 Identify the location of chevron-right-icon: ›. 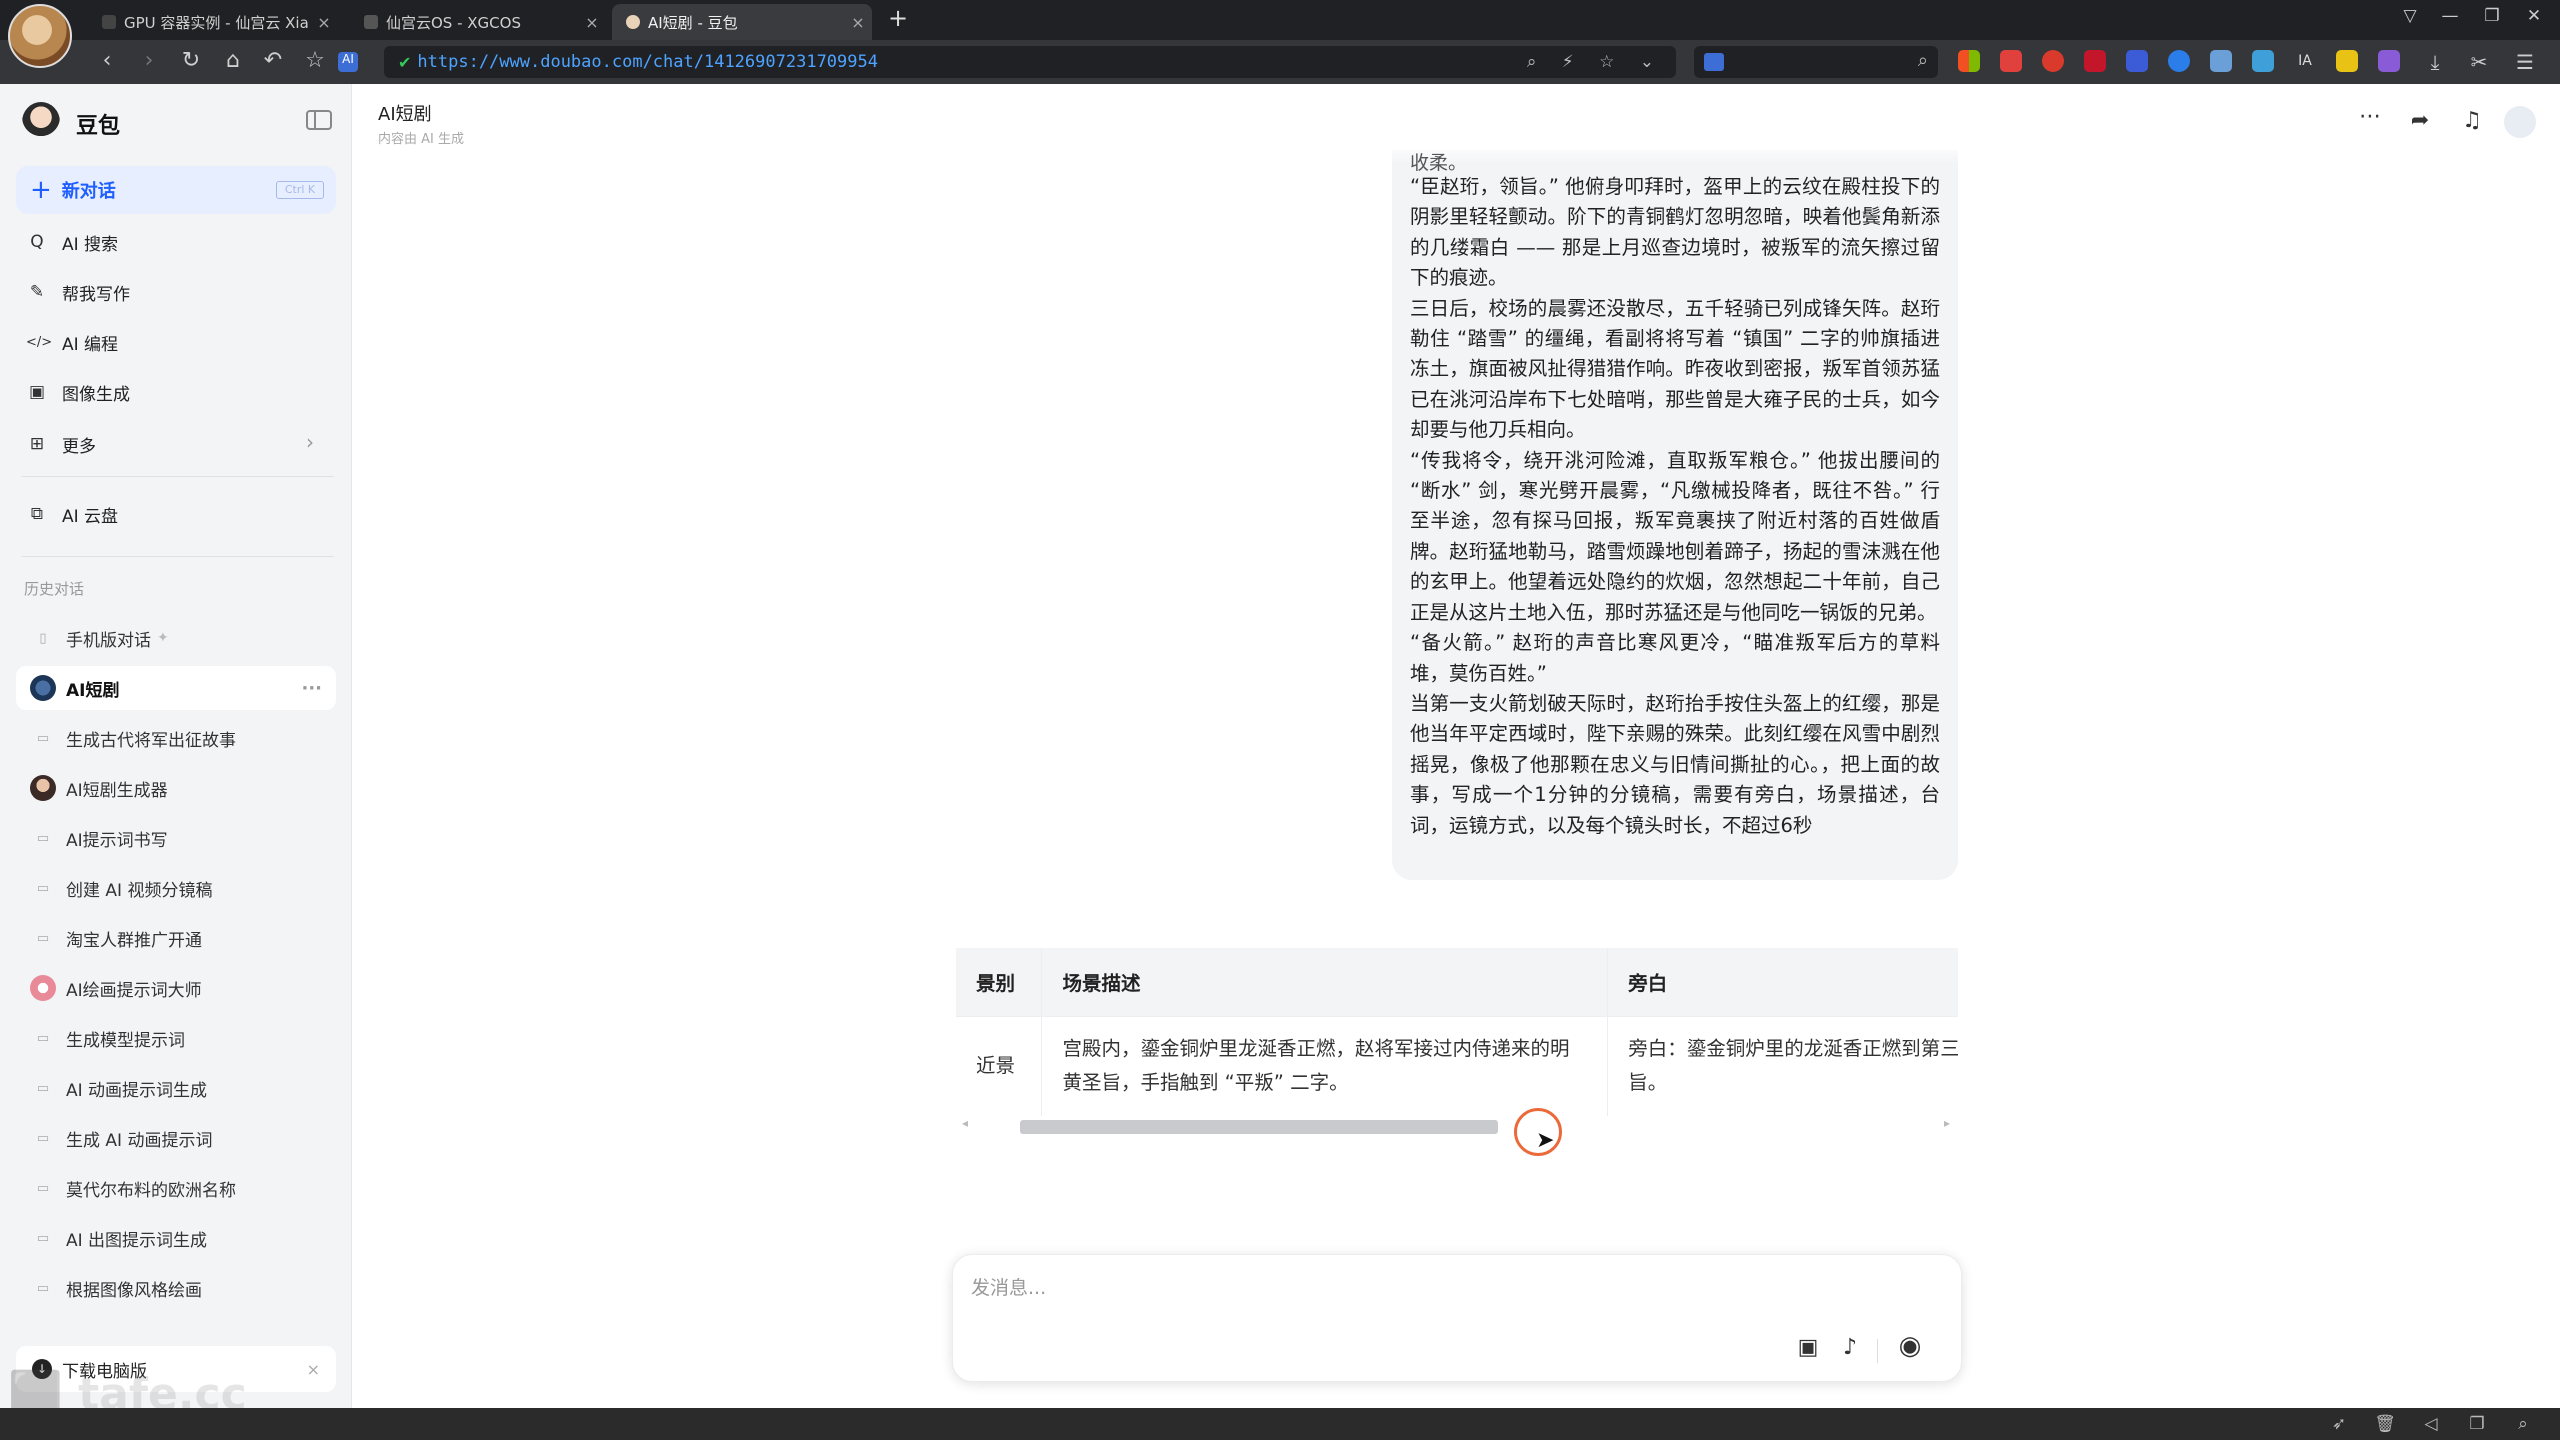
(310, 442).